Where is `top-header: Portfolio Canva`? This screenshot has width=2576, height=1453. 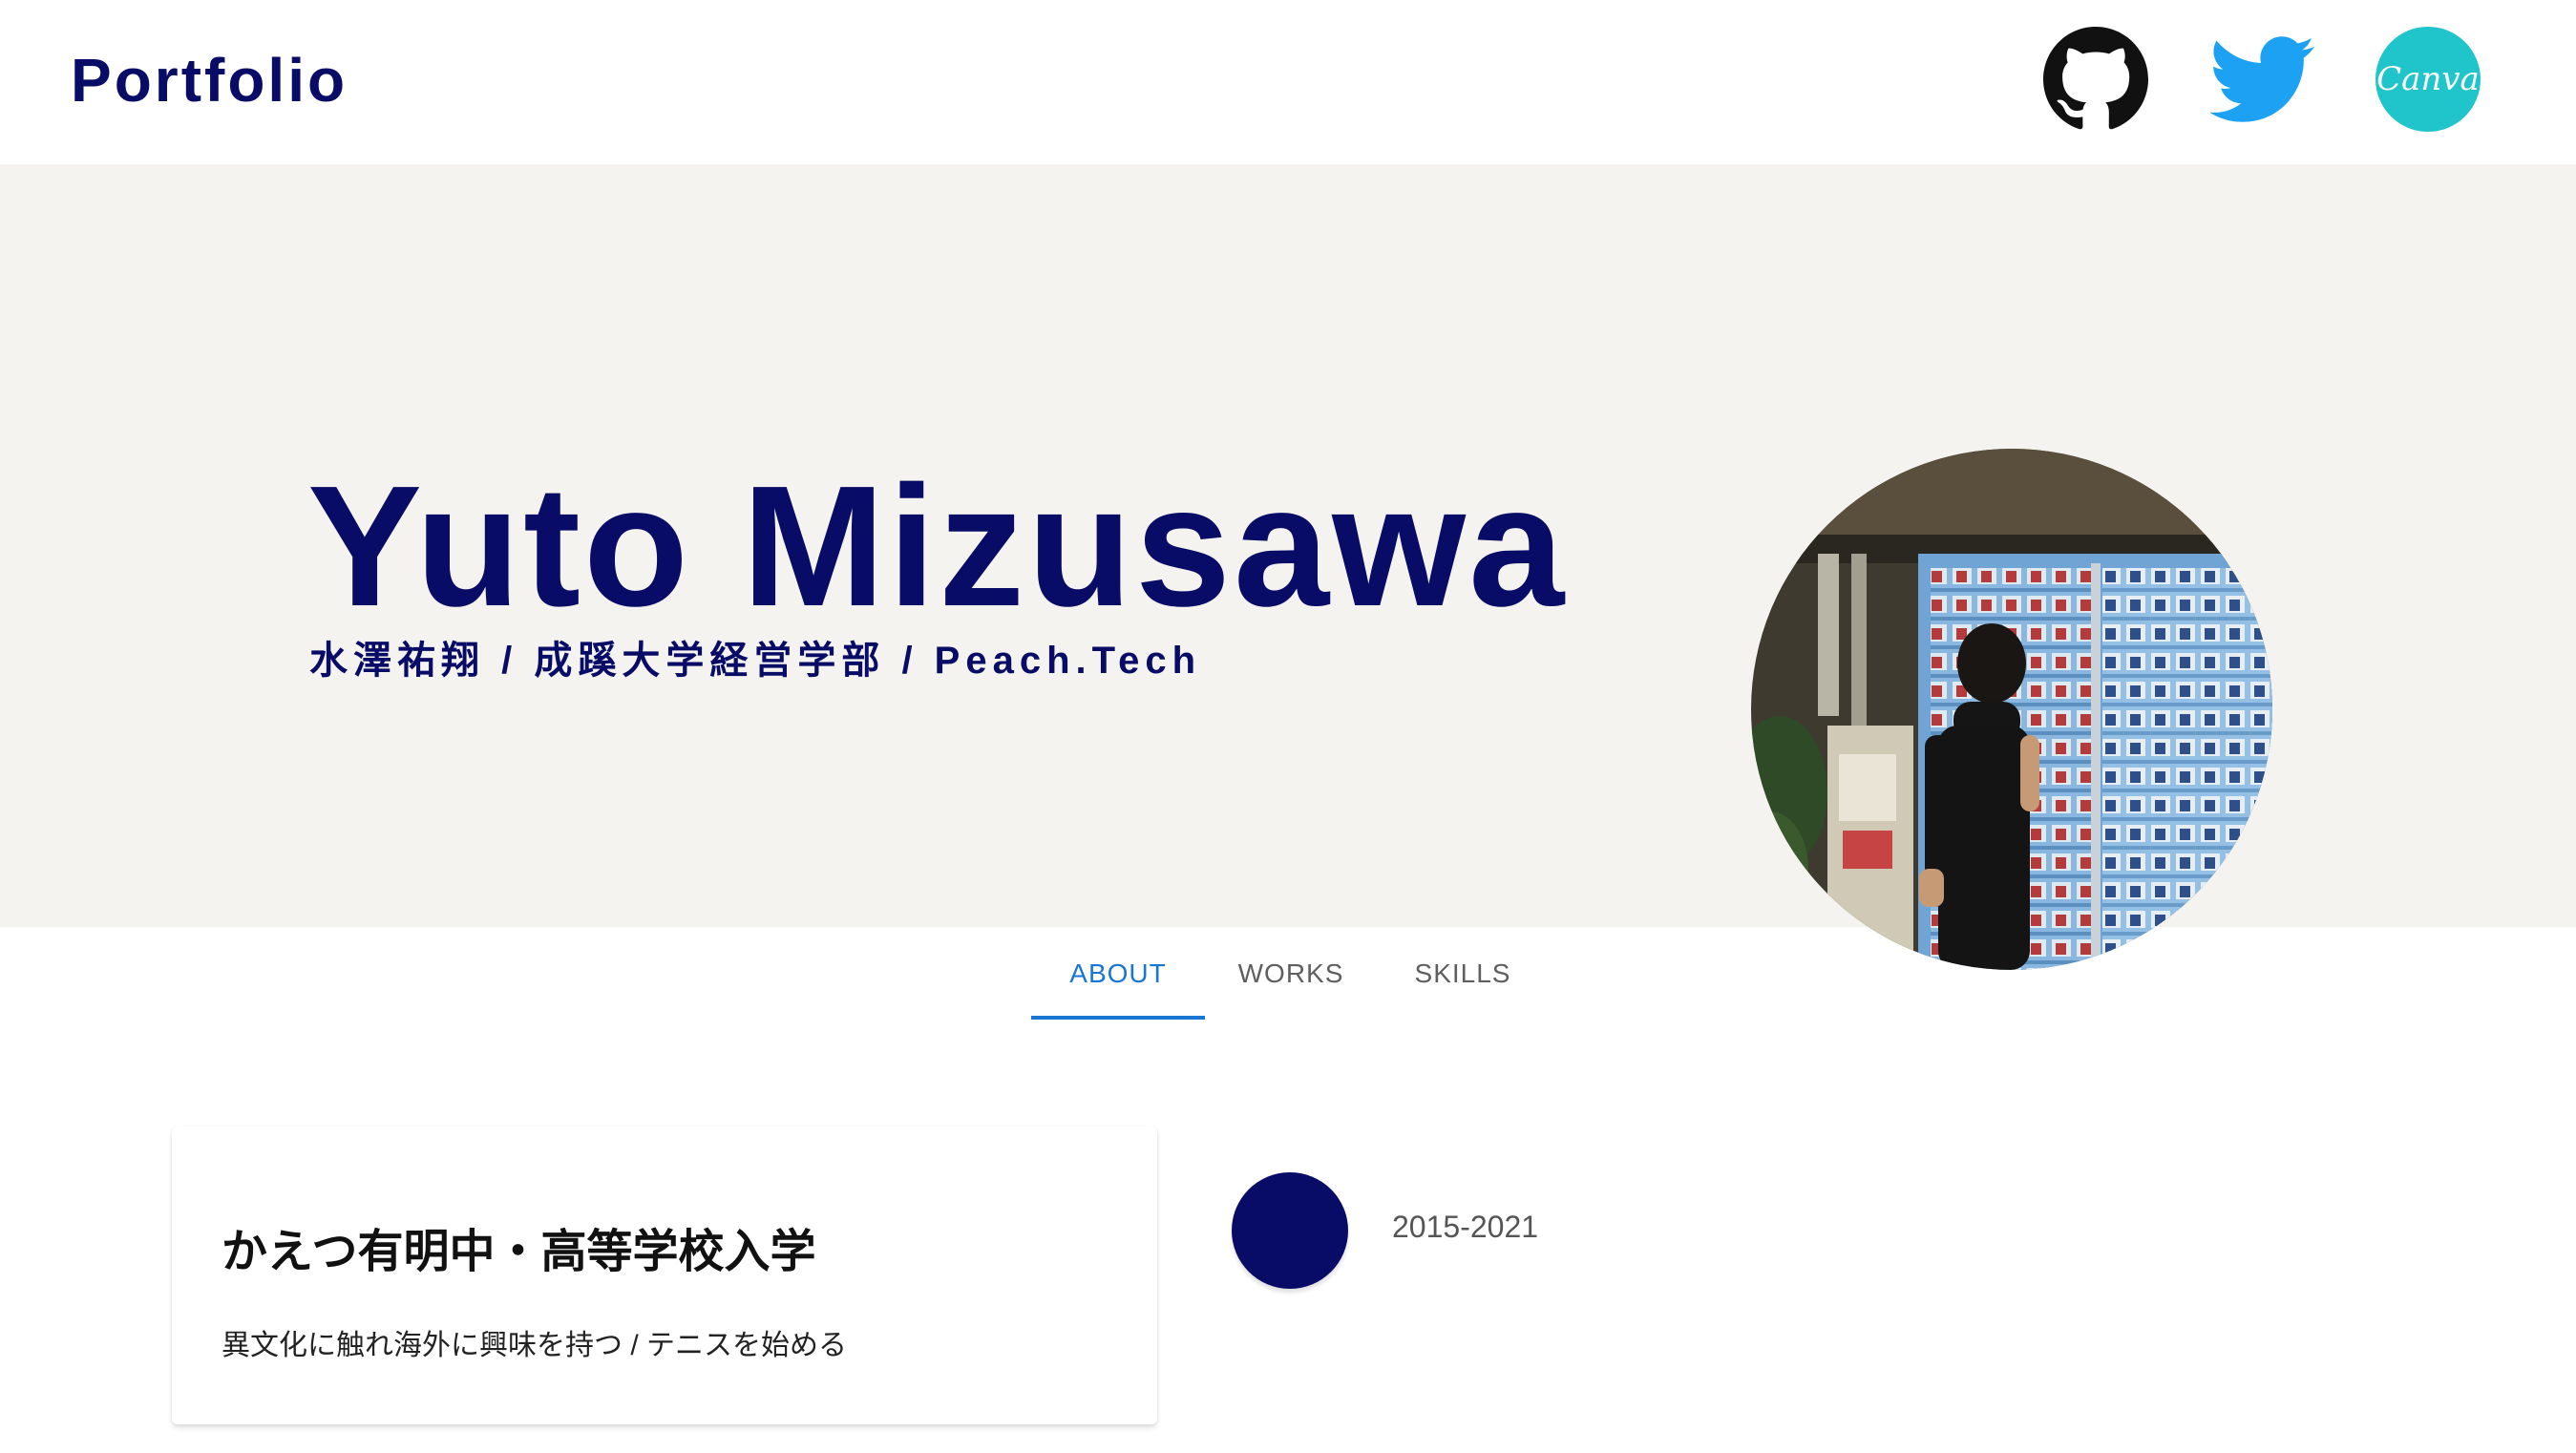
top-header: Portfolio Canva is located at coordinates (1288, 82).